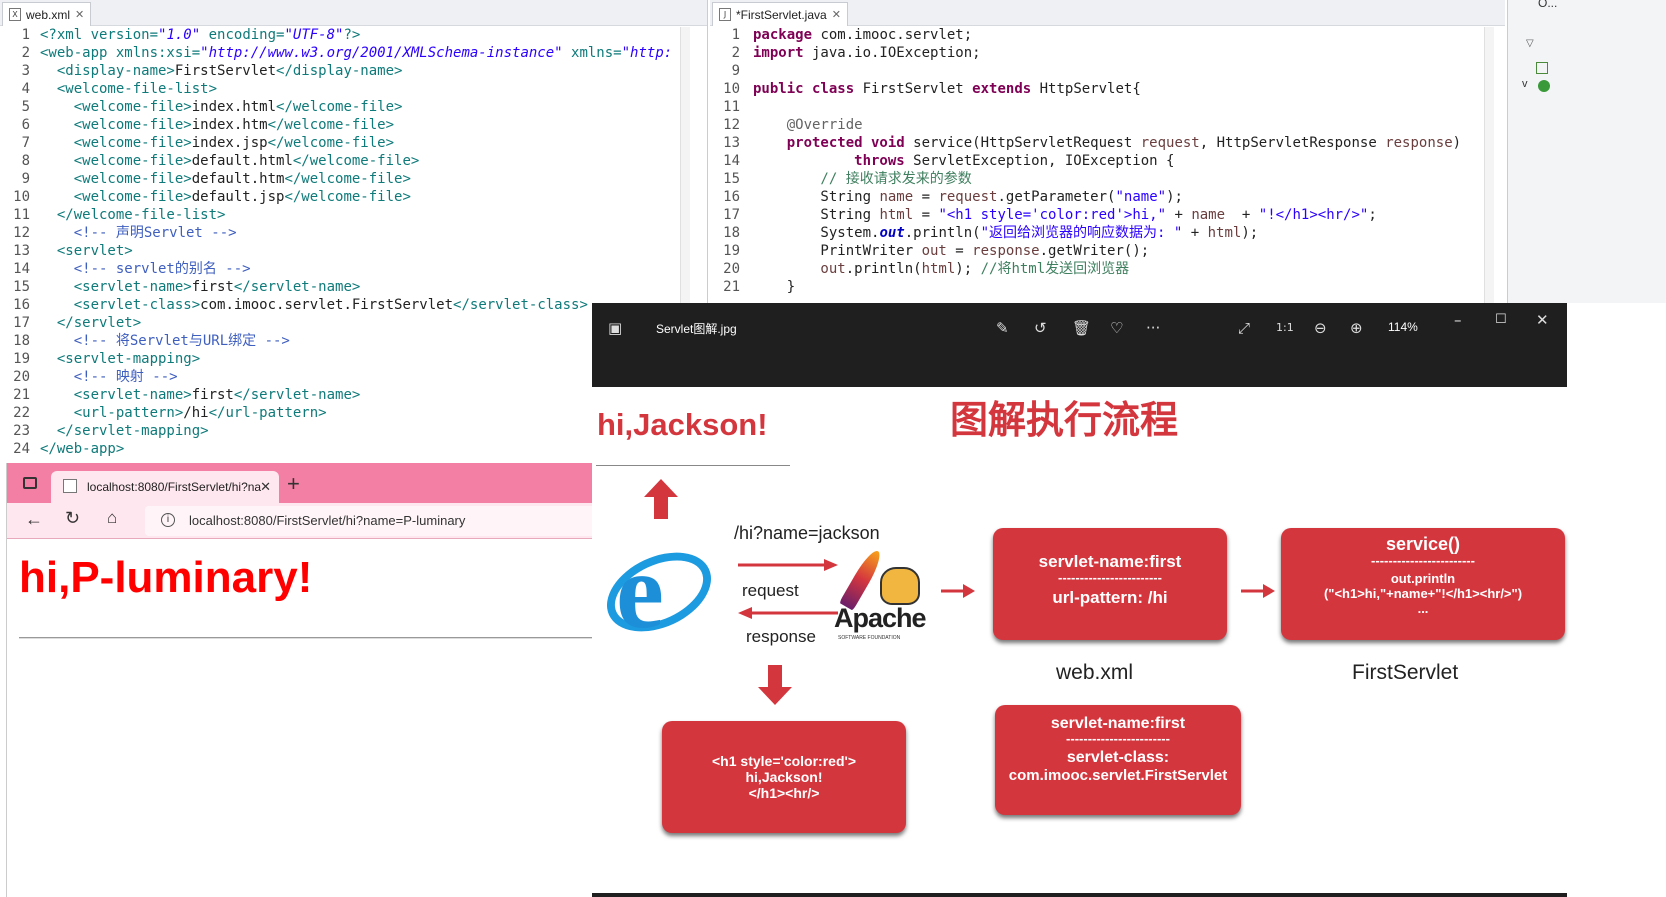 This screenshot has height=897, width=1666. I want to click on browser-titlebar: localhost:8080/FirstServlet/hi?na ✕ +, so click(300, 483).